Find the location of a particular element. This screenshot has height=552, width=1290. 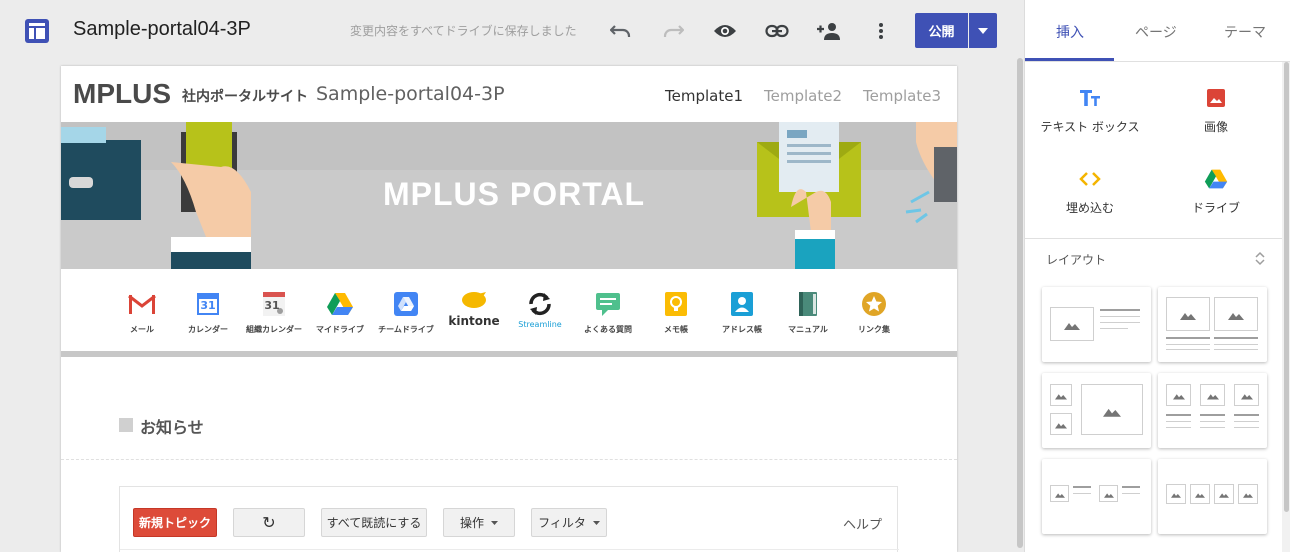

layout-small-images-large-image is located at coordinates (1096, 410).